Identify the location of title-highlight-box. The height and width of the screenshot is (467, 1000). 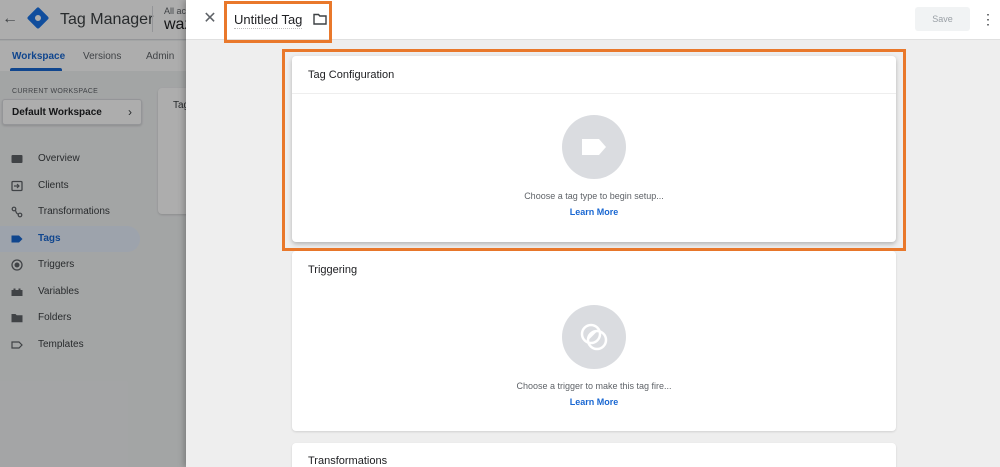
(278, 22).